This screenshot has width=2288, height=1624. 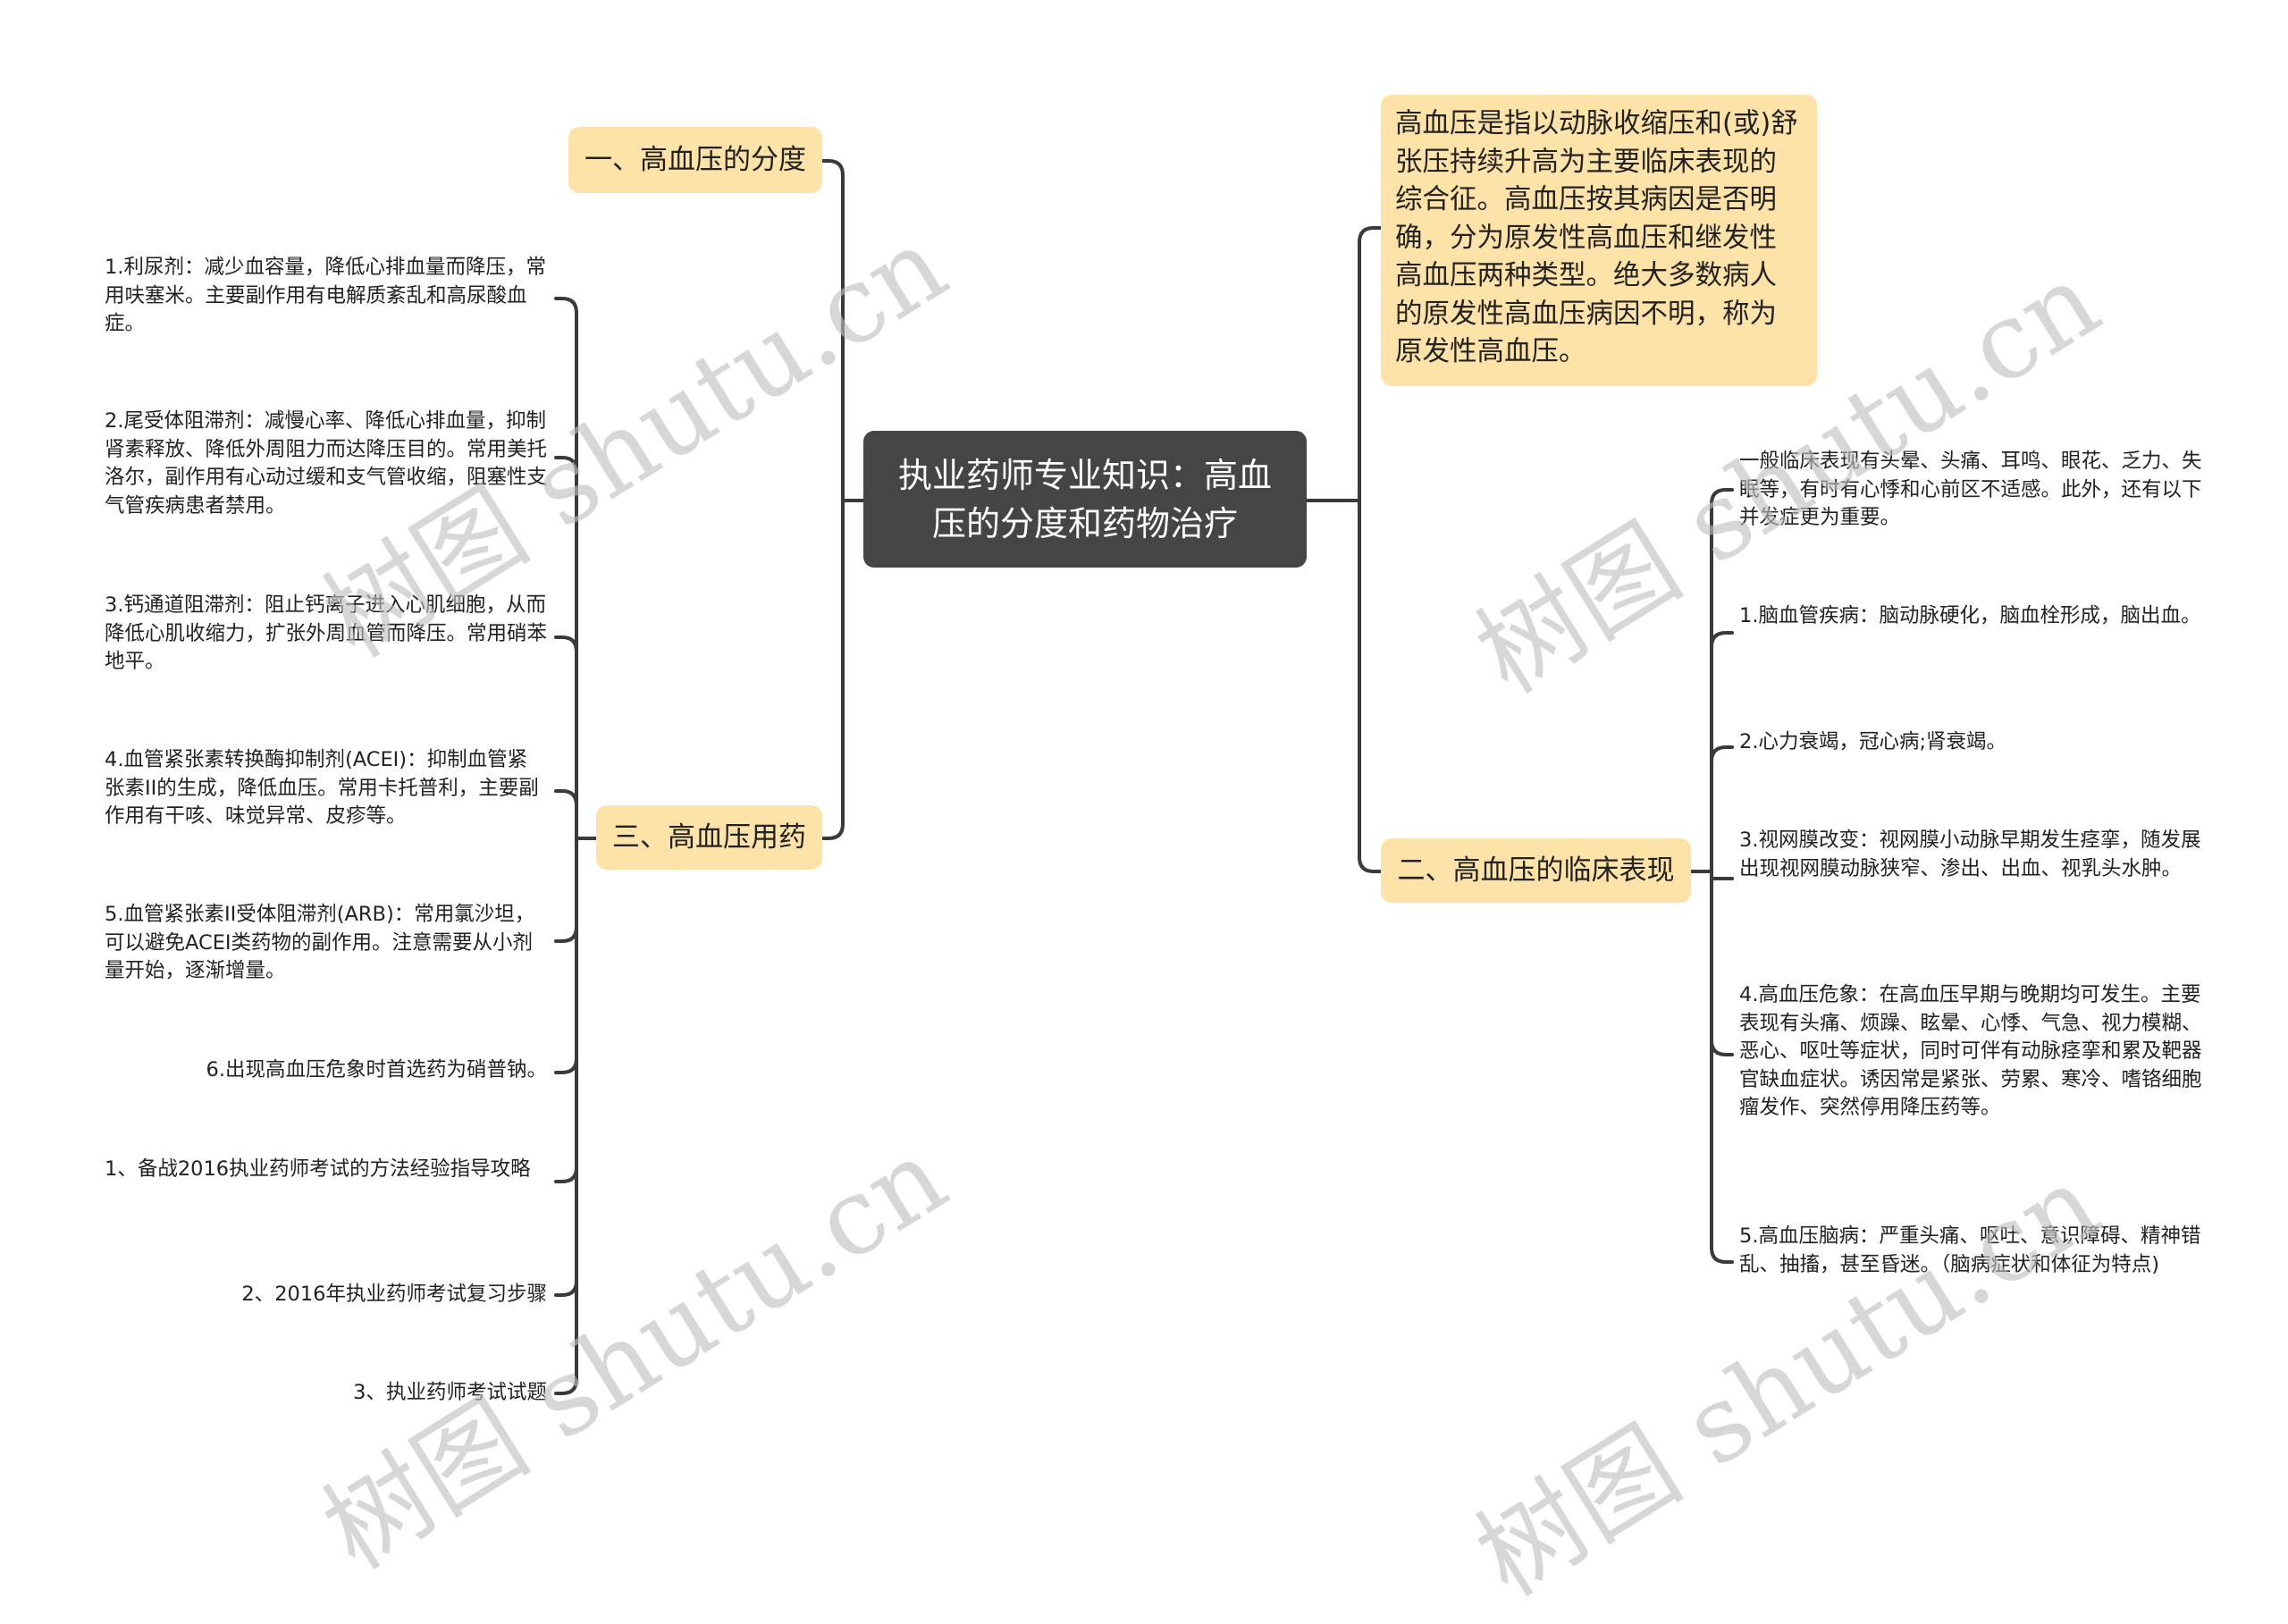 What do you see at coordinates (1370, 364) in the screenshot?
I see `connector-to-definition` at bounding box center [1370, 364].